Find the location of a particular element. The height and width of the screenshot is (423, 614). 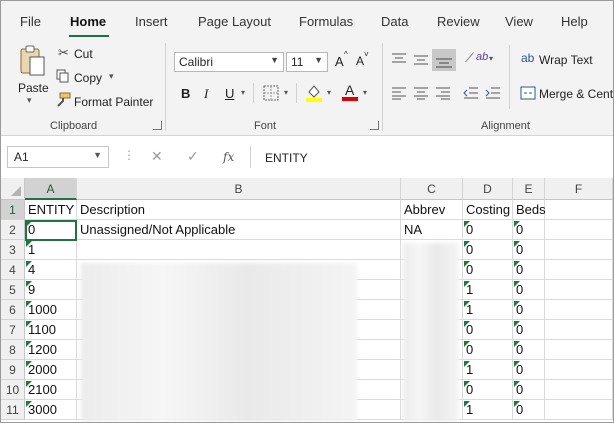

tab-formulas: Formulas is located at coordinates (326, 21).